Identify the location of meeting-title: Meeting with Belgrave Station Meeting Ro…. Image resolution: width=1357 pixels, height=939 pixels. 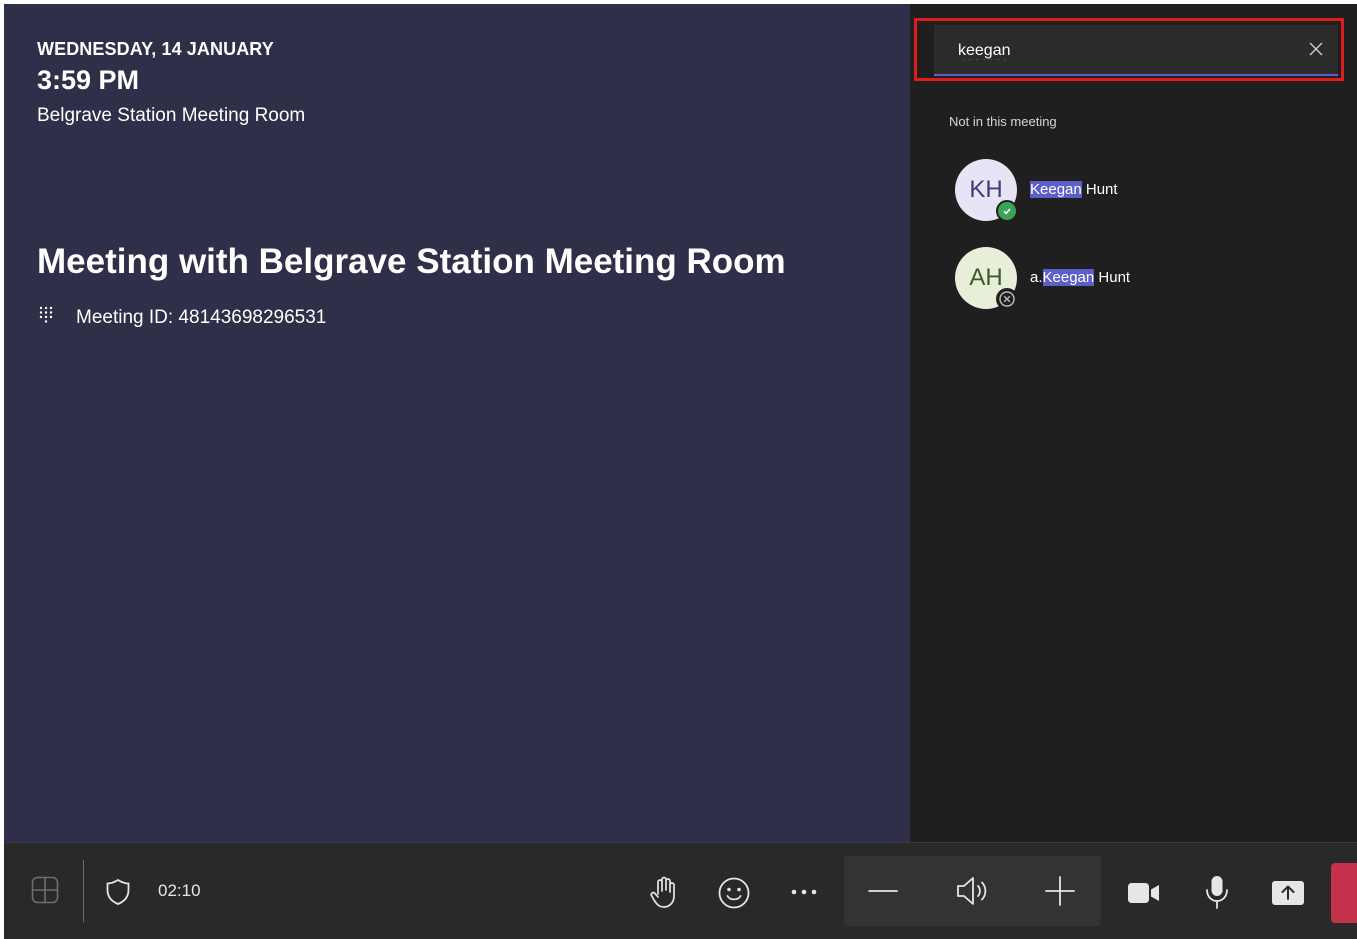
(411, 261).